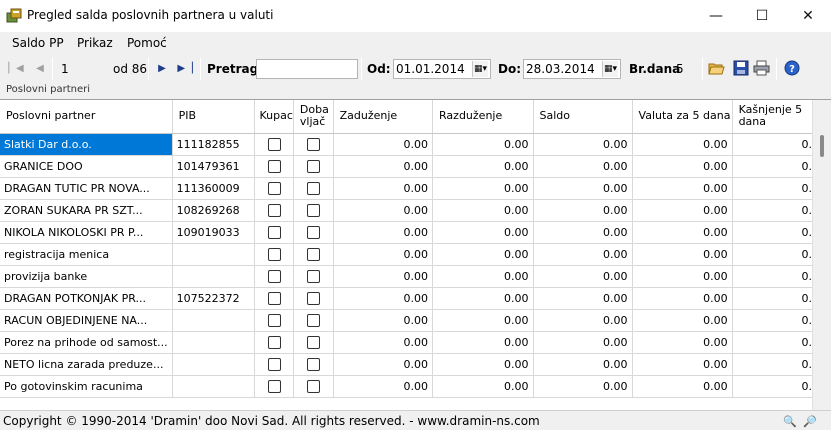 The width and height of the screenshot is (831, 430). I want to click on first-record-icon: ▏◀, so click(15, 68).